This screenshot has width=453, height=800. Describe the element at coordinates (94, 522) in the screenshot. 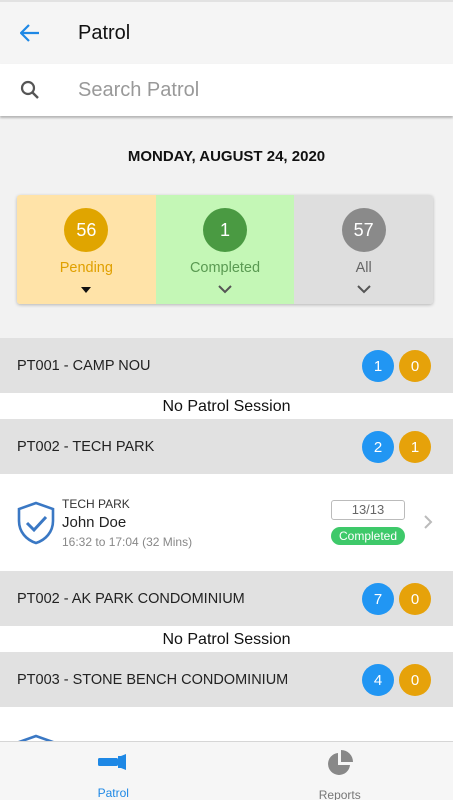

I see `session-guard-name: John Doe` at that location.